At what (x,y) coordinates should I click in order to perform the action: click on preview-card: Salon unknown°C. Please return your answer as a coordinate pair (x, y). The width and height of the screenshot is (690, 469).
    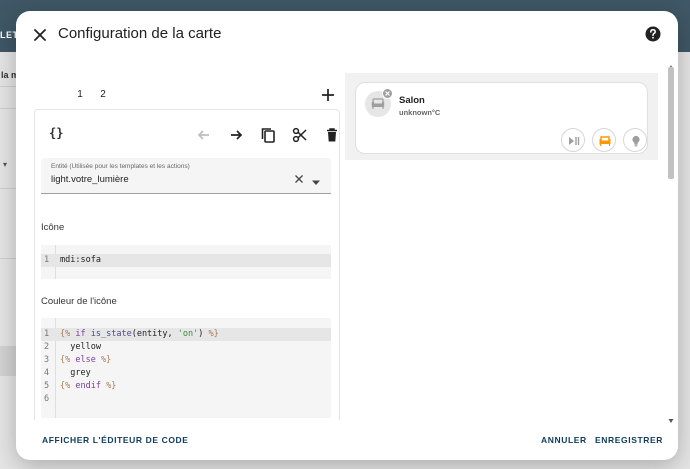
    Looking at the image, I should click on (501, 118).